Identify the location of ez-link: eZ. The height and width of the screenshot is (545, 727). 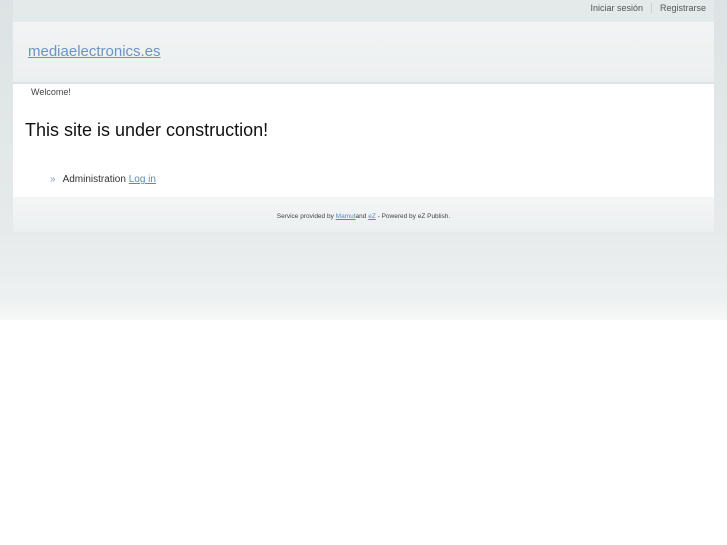
(372, 216).